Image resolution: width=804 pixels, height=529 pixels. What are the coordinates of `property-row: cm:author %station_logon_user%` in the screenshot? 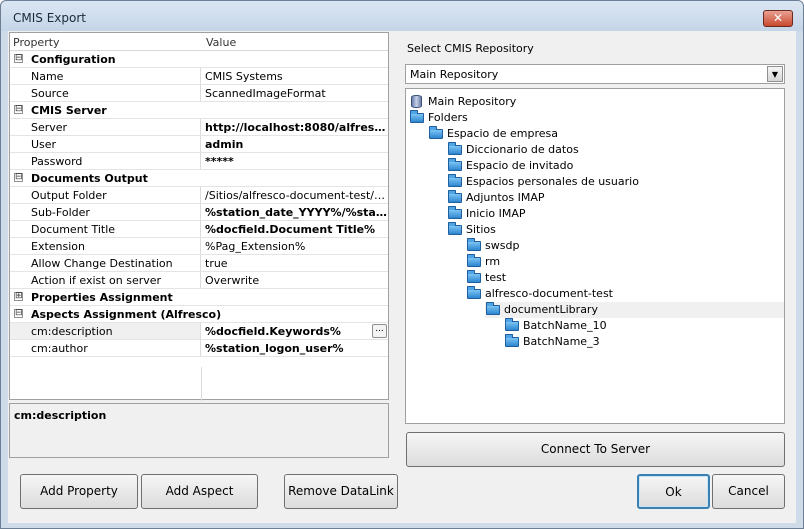 It's located at (199, 348).